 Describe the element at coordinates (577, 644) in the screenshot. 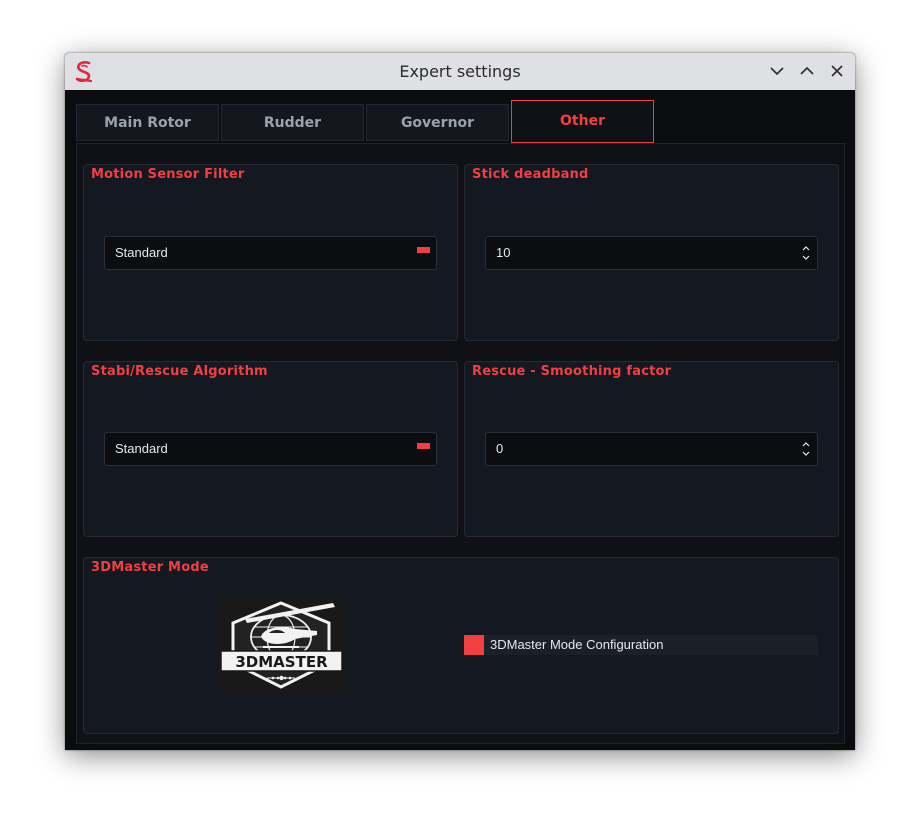

I see `3dmaster-mode-configuration-label: 3DMaster Mode Configuration` at that location.